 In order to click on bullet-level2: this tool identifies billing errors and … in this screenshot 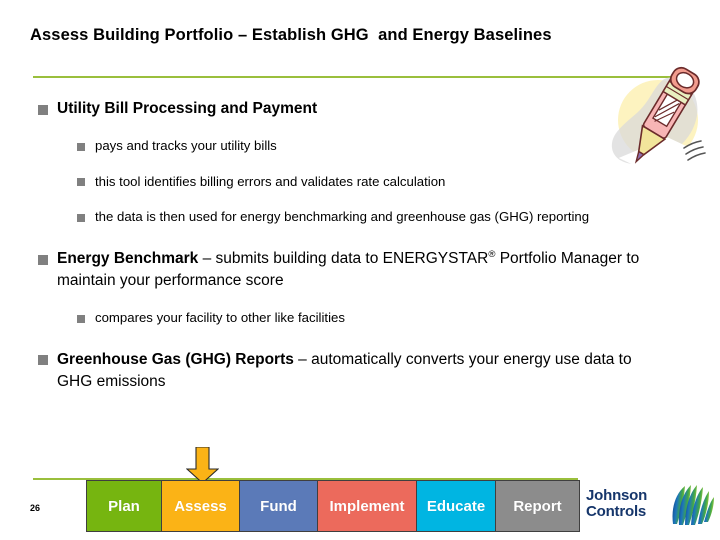, I will do `click(345, 182)`.